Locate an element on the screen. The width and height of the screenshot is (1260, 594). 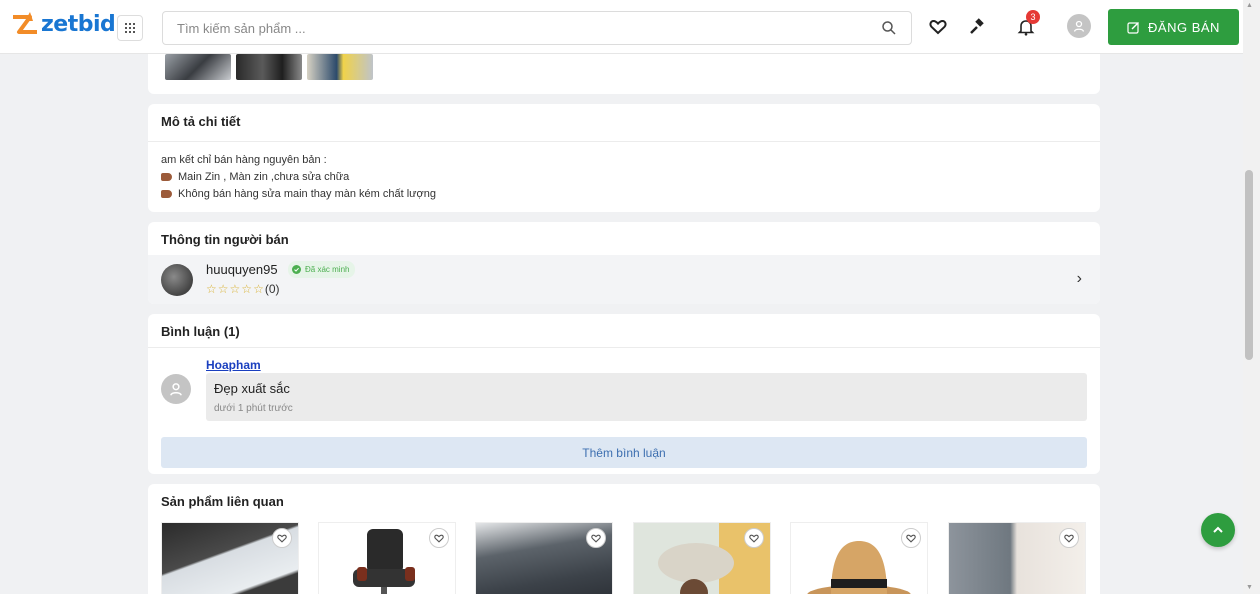
chevron-right-icon: › is located at coordinates (1079, 279).